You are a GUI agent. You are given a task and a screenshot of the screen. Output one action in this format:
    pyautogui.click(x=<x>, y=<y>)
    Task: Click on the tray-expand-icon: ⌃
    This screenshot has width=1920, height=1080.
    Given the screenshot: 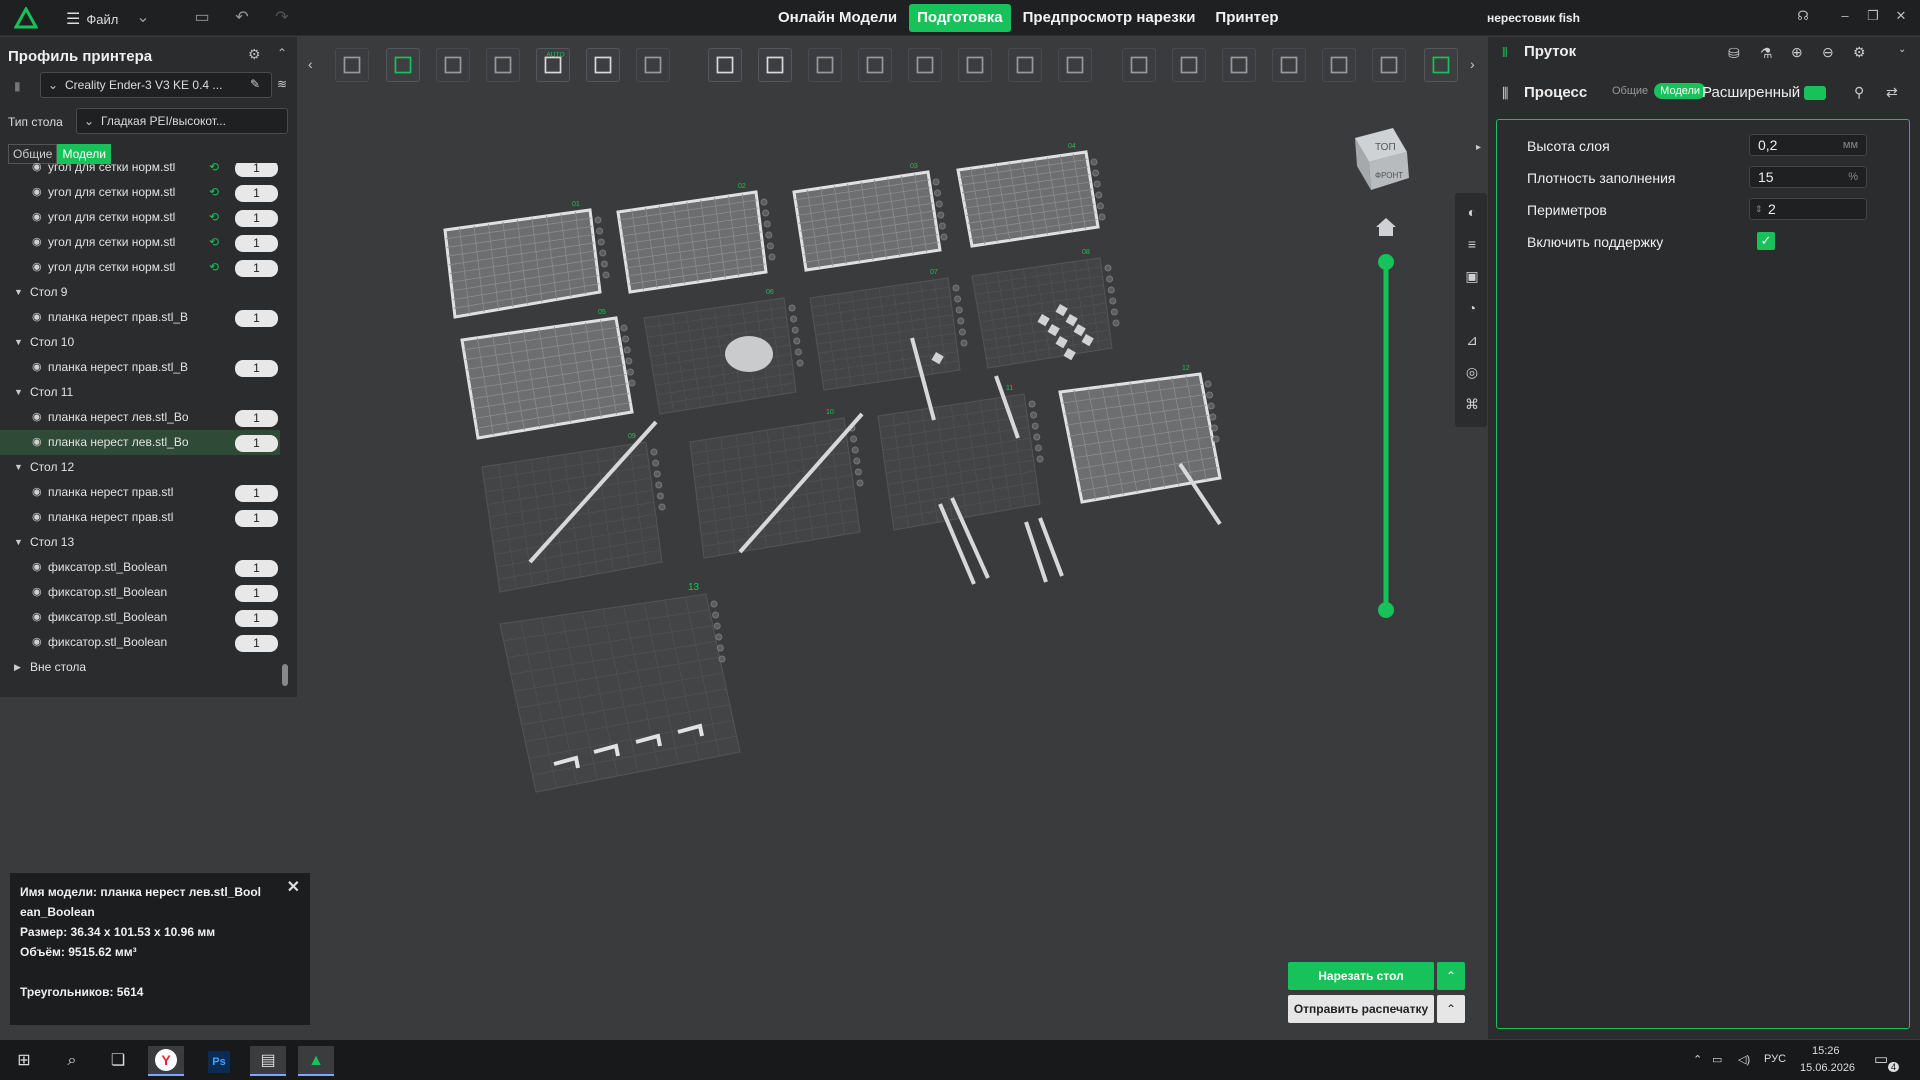 What is the action you would take?
    pyautogui.click(x=1697, y=1059)
    